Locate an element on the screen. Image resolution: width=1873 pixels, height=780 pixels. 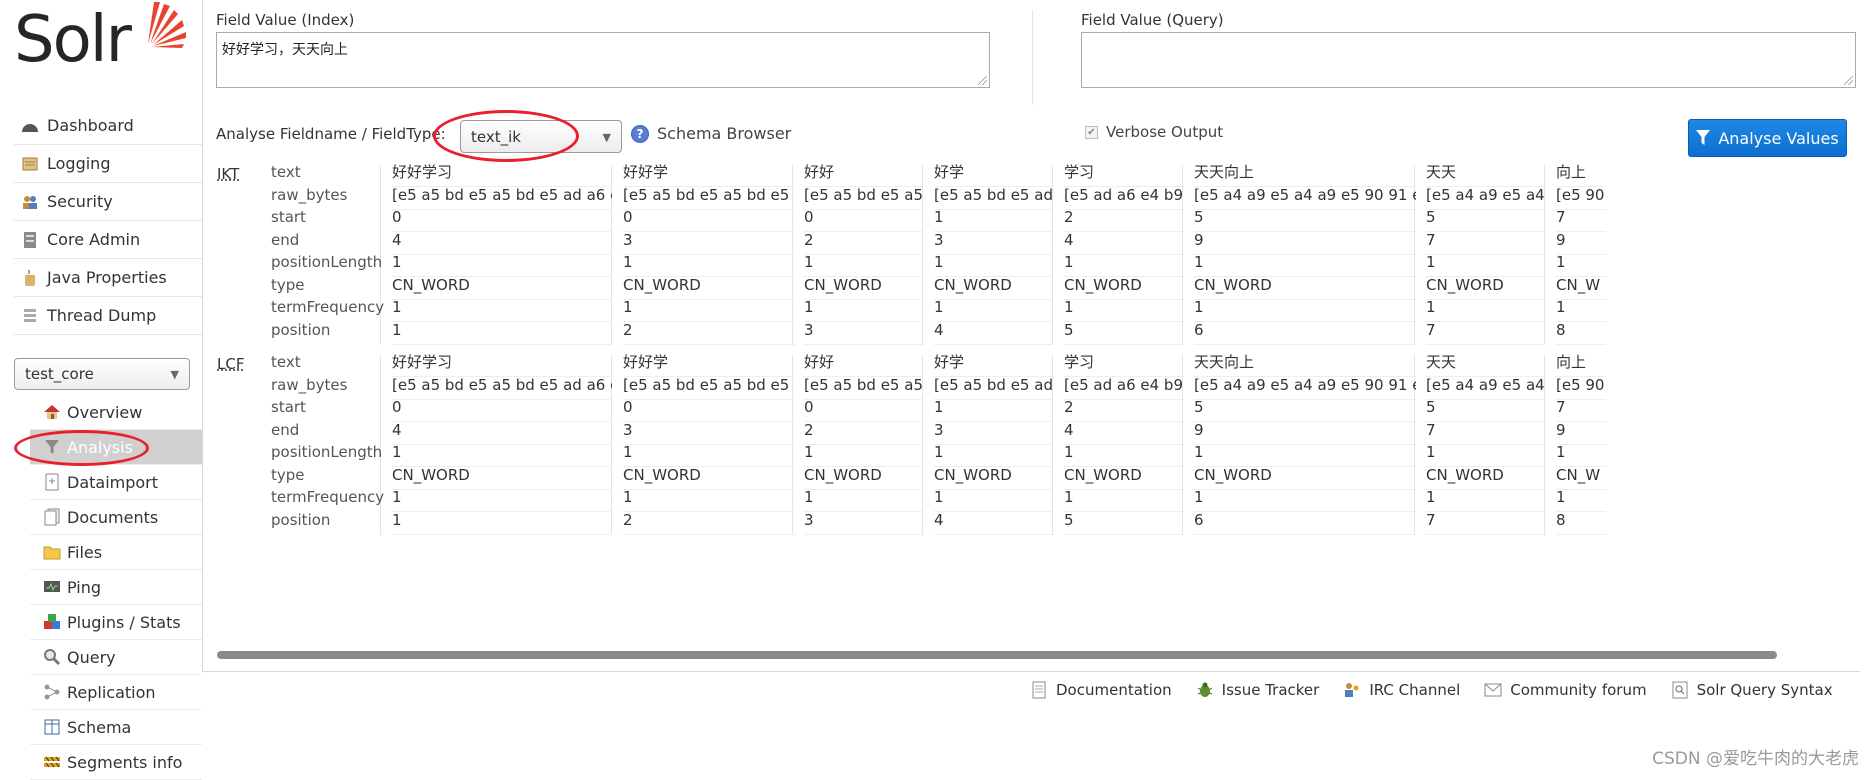
verbose-checkbox: ✔ is located at coordinates (1091, 132).